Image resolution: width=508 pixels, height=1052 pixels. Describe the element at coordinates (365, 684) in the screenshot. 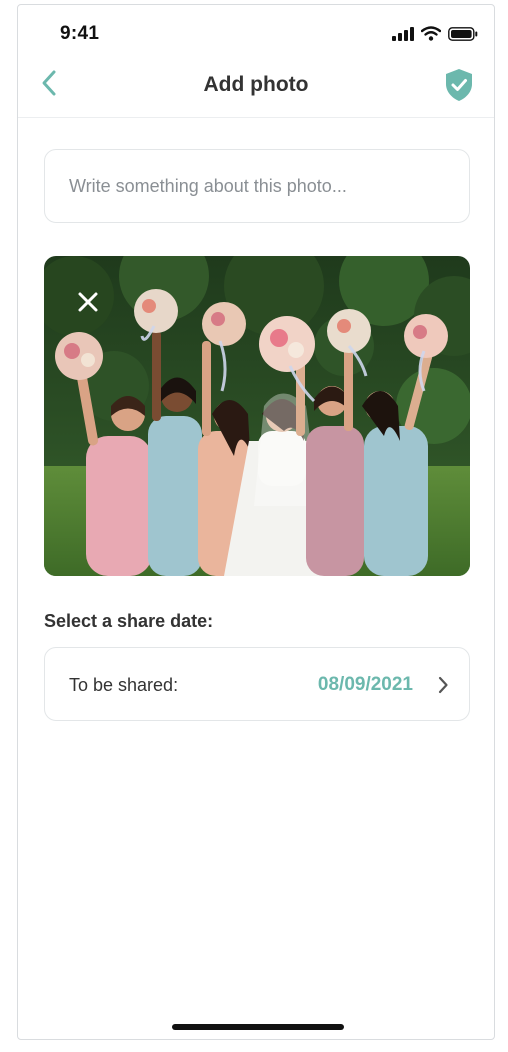

I see `share-date-value: 08/09/2021` at that location.